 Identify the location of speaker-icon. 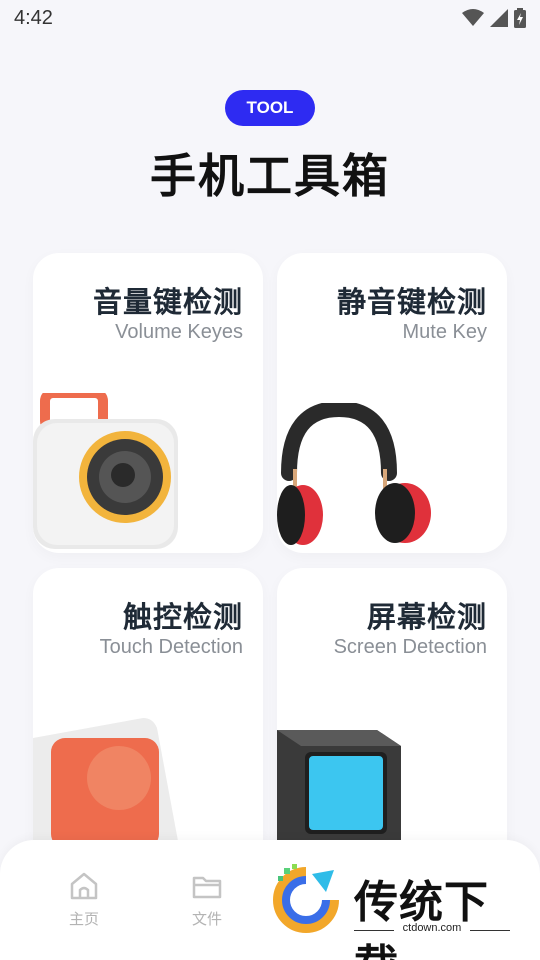
(105, 471).